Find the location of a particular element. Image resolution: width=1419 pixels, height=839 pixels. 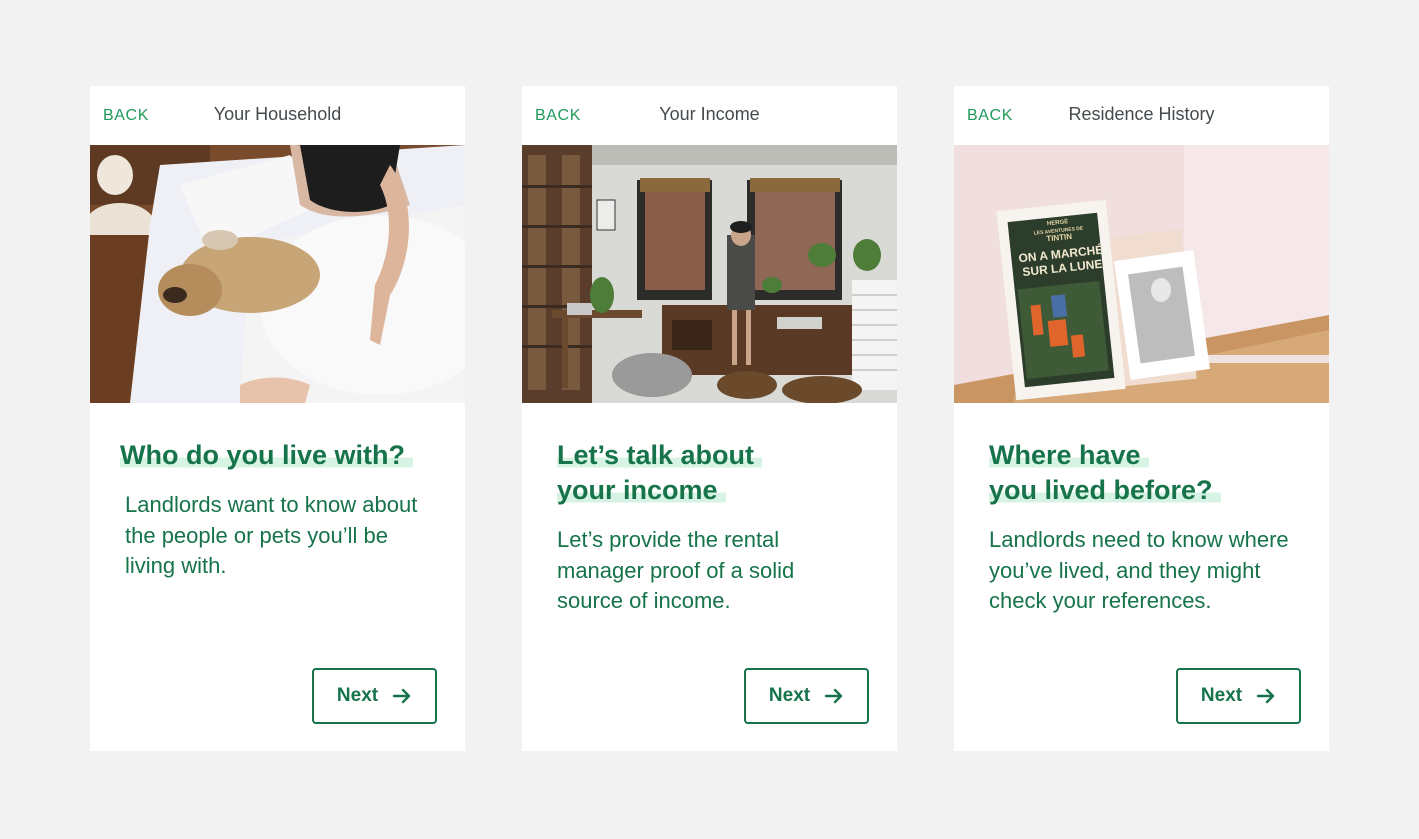

heading-line: Who do you live with? is located at coordinates (266, 455).